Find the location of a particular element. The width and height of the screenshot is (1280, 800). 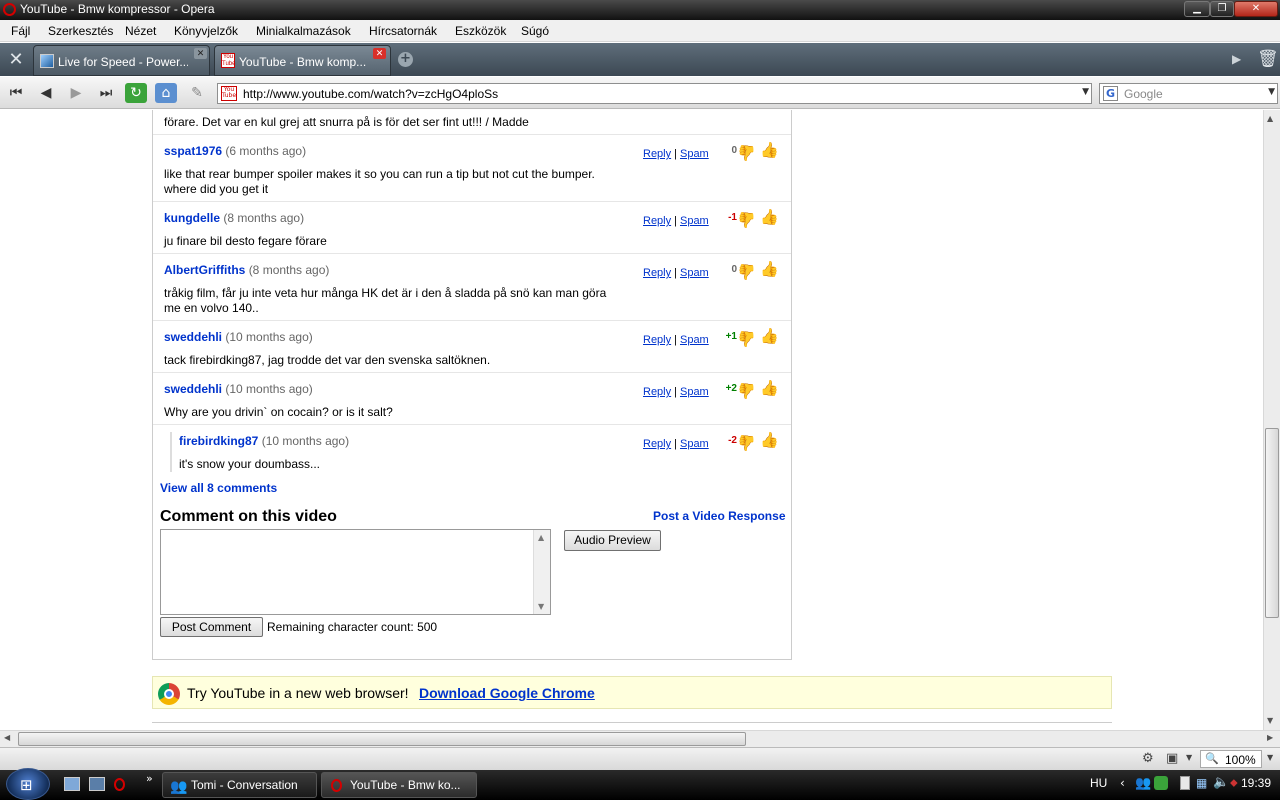

forward-icon: ▶ is located at coordinates (76, 93).